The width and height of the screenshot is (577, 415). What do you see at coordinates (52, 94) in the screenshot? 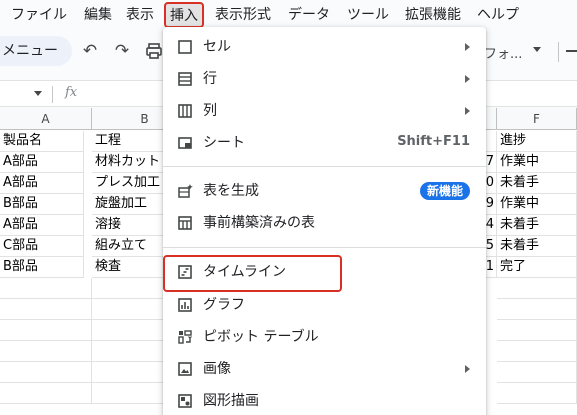
I see `formula-divider` at bounding box center [52, 94].